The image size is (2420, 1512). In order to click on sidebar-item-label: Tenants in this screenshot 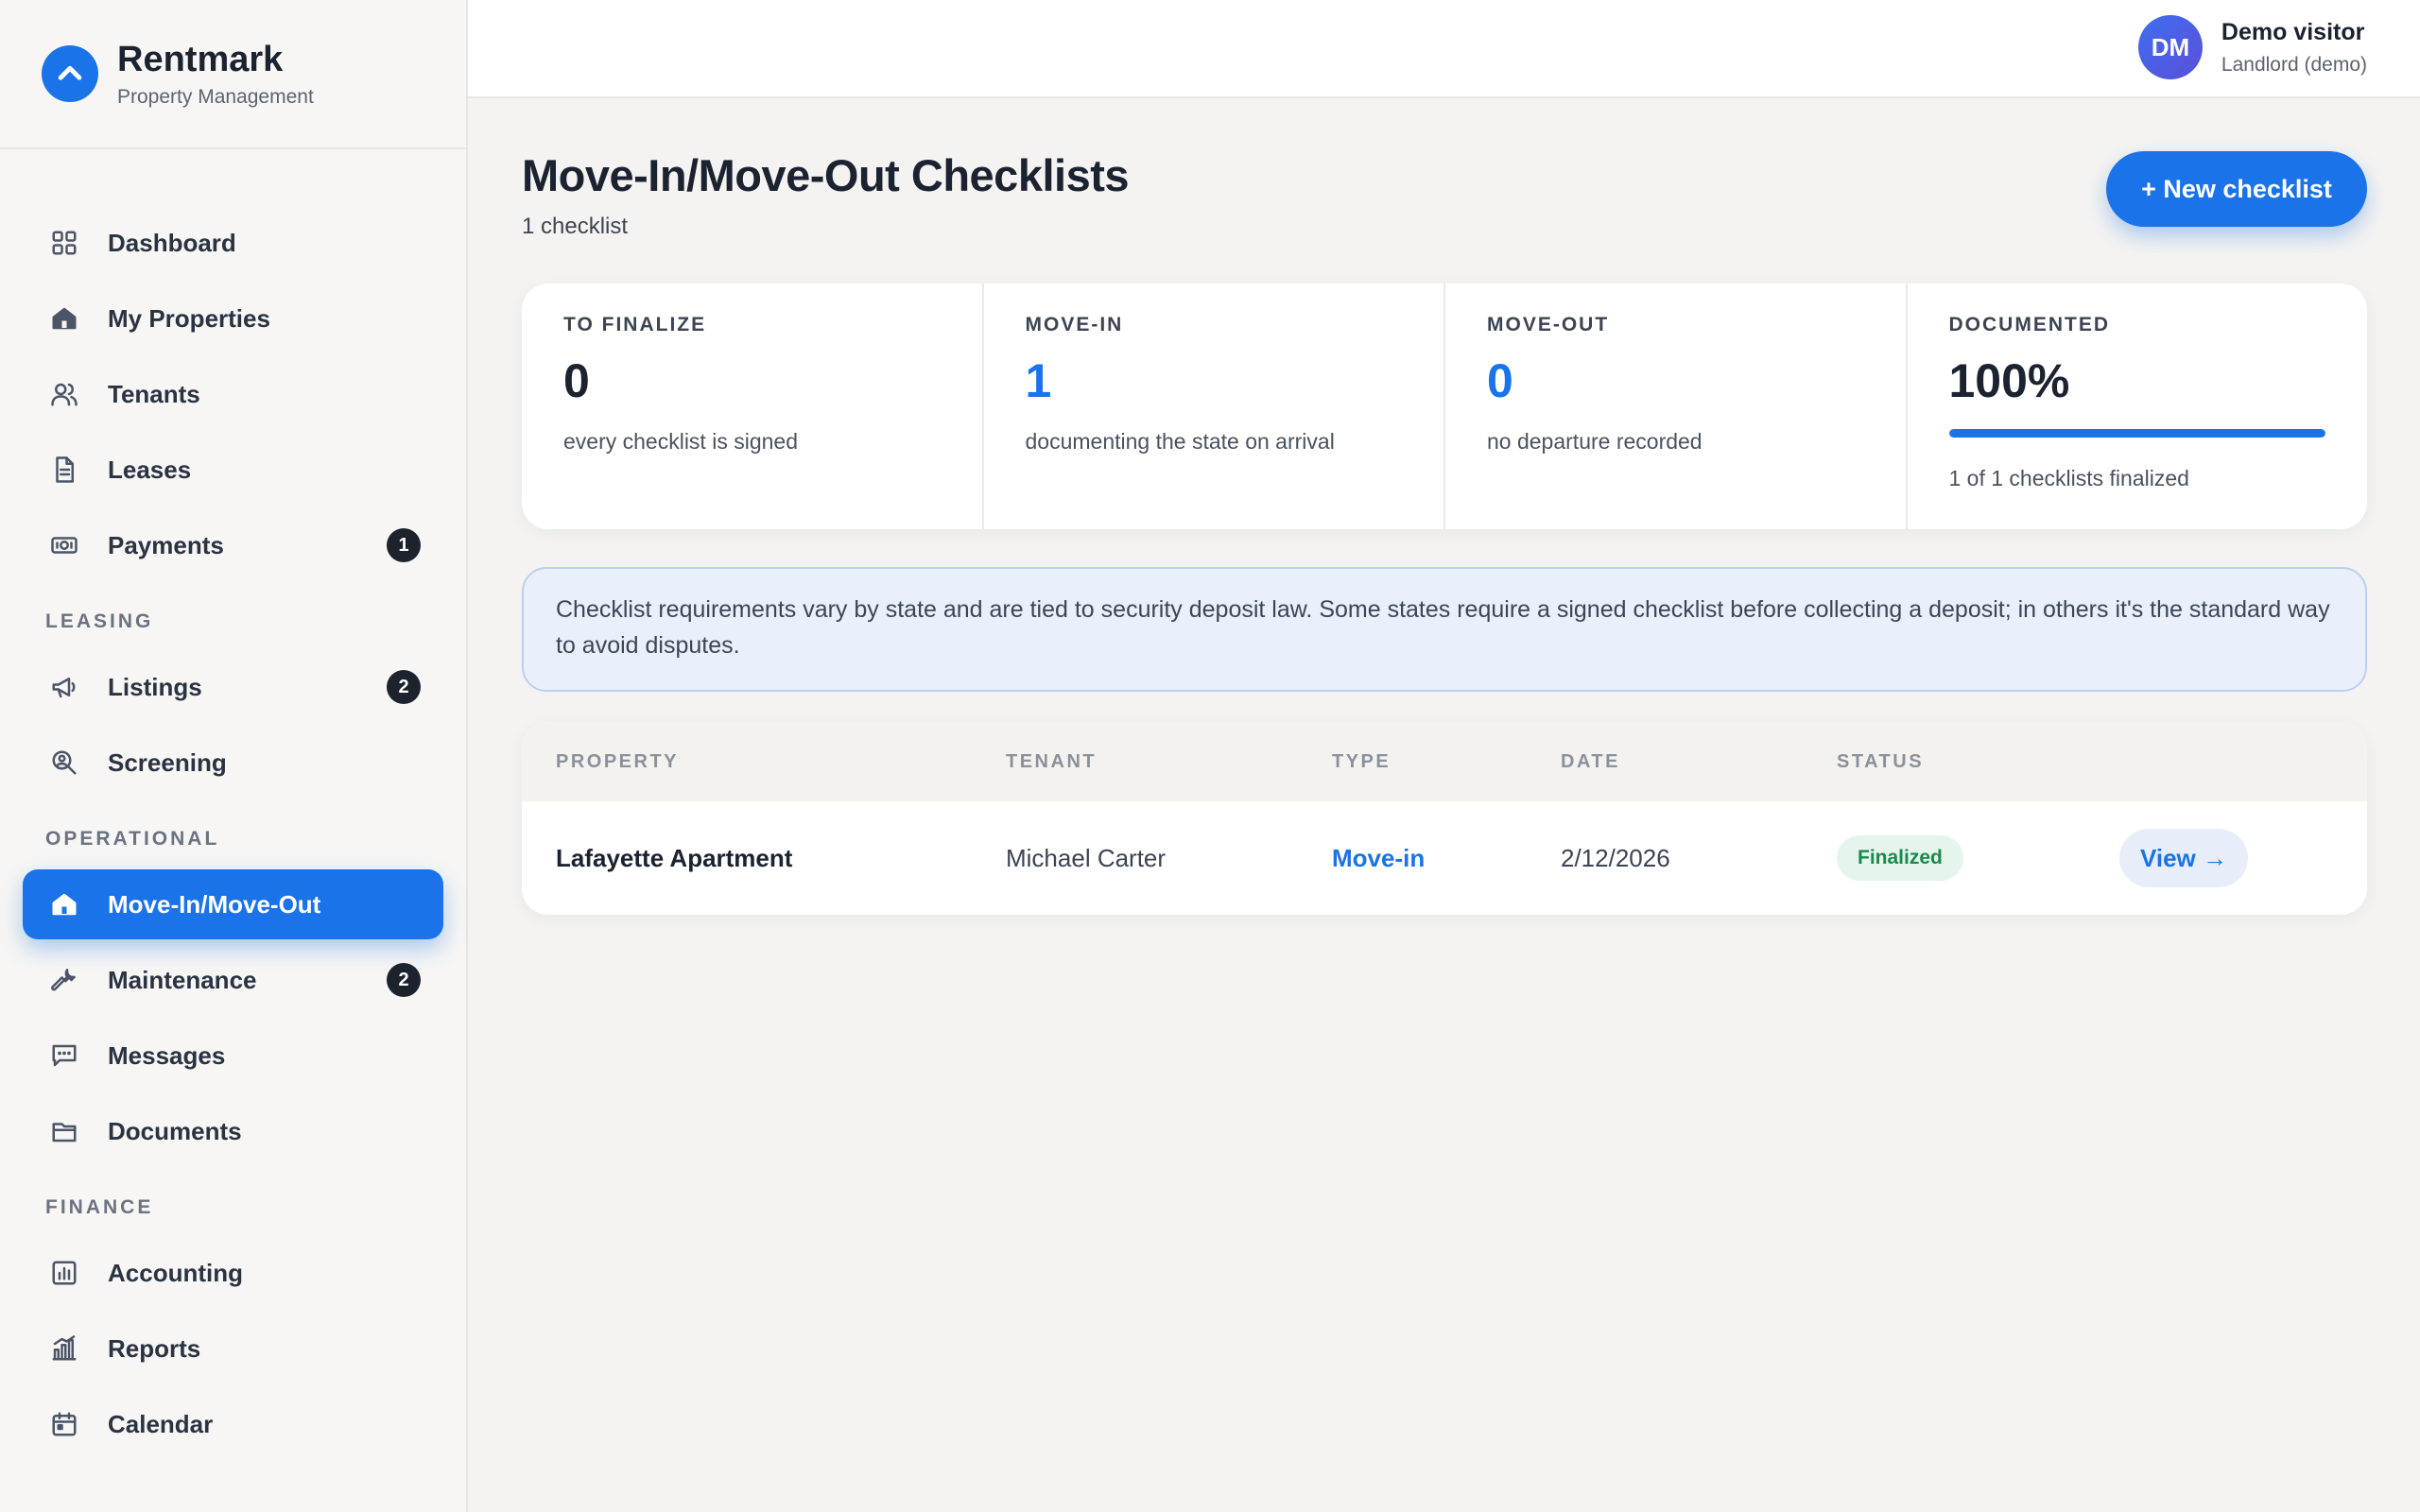, I will do `click(154, 393)`.